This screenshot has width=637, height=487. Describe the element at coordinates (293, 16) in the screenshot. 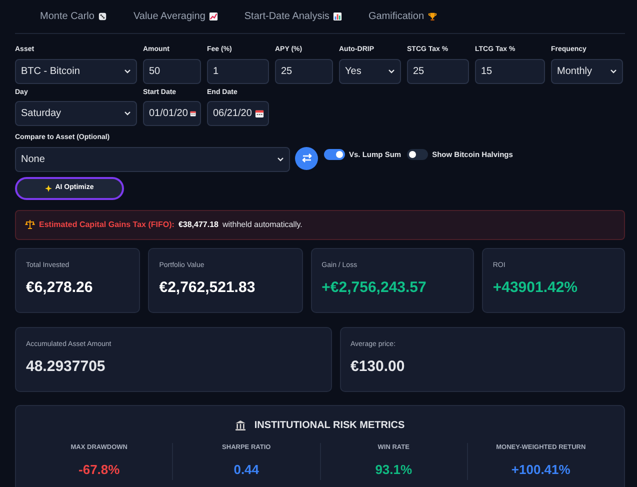

I see `tab: Start-Date Analysis` at that location.